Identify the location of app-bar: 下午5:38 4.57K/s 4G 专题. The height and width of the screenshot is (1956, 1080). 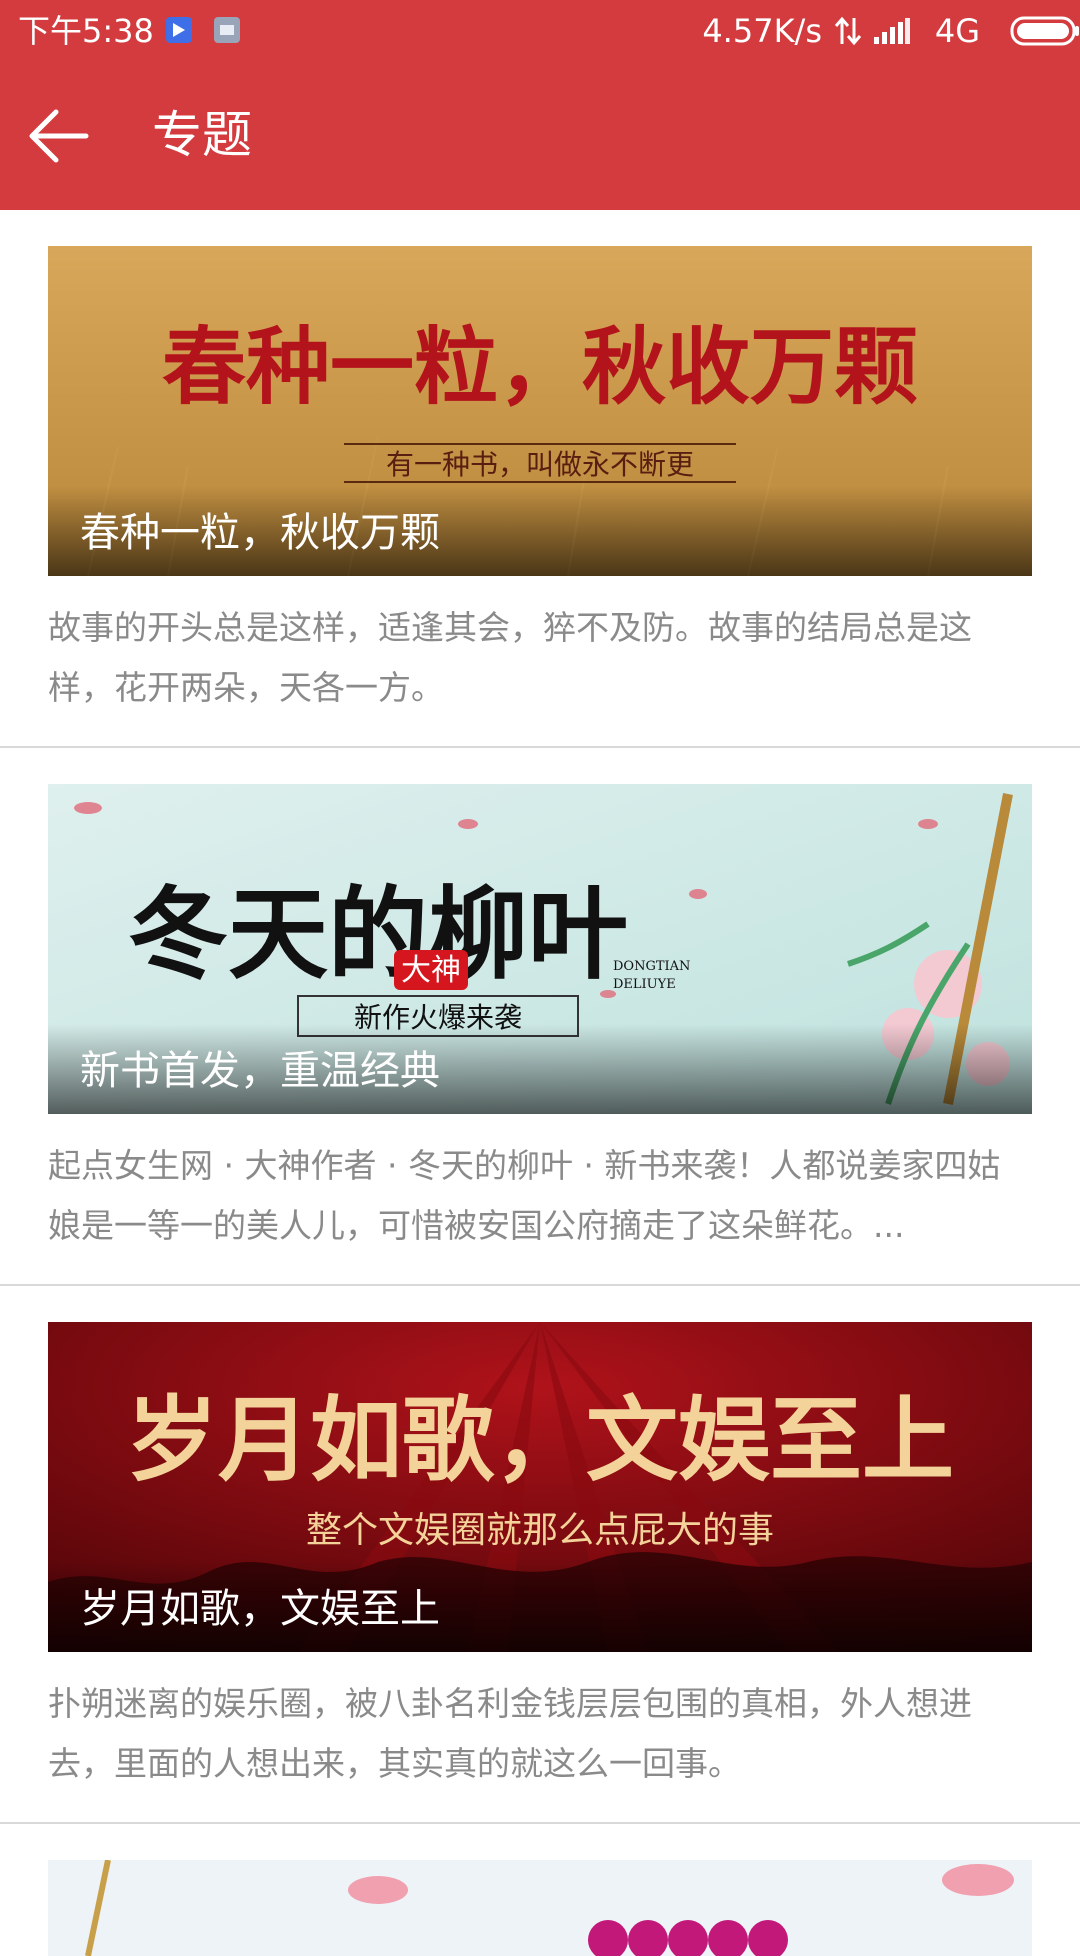
(540, 105).